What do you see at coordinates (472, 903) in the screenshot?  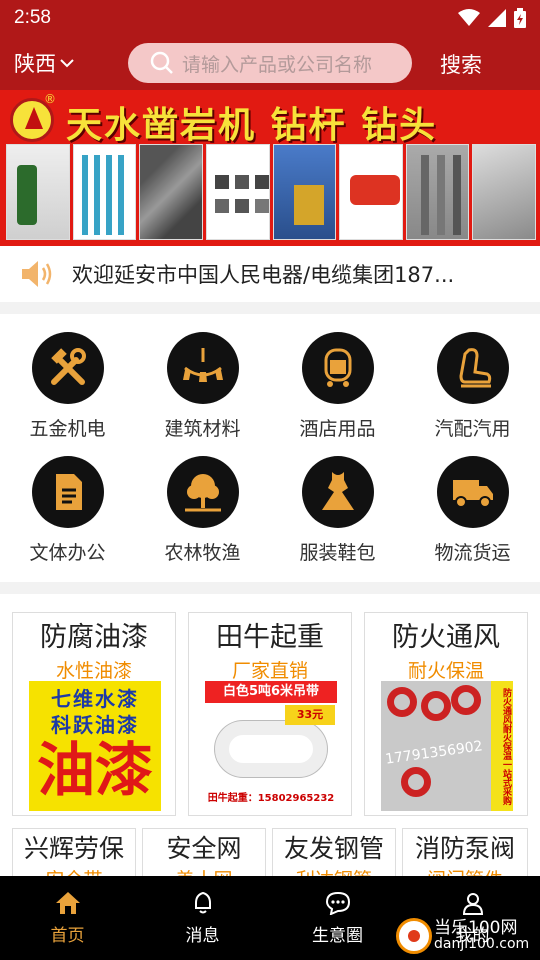 I see `user-icon` at bounding box center [472, 903].